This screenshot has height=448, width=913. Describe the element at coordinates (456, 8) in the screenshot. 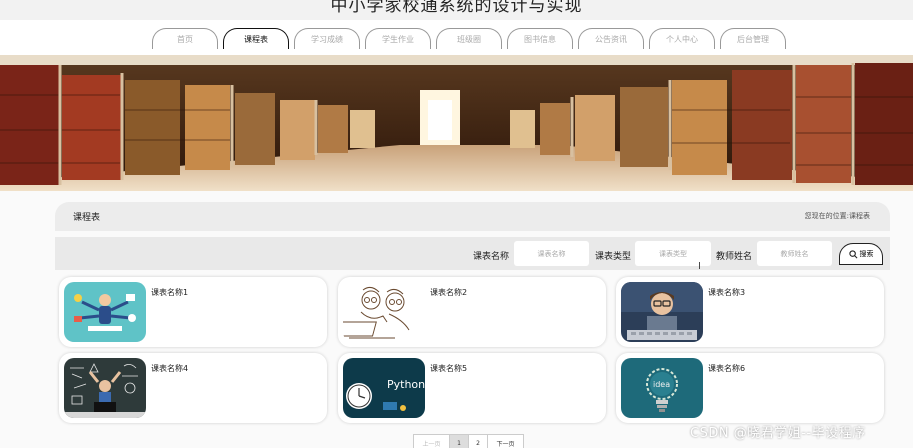

I see `site-title: 中小学家校通系统的设计与实现` at that location.